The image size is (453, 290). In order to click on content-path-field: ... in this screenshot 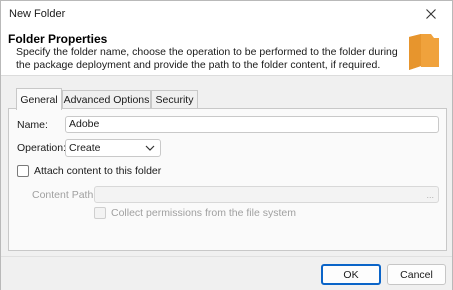, I will do `click(266, 194)`.